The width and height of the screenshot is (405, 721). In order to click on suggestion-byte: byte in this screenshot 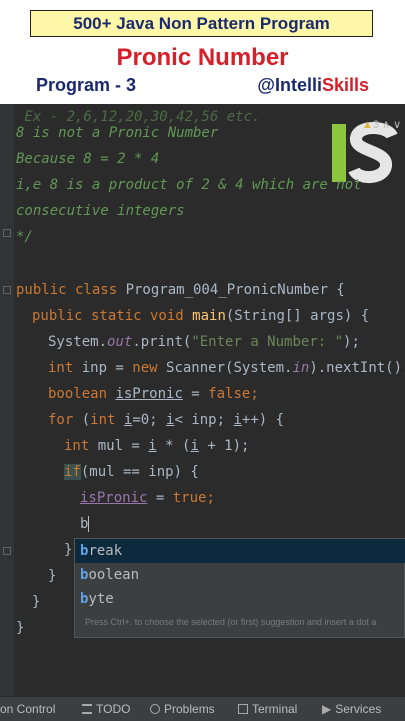, I will do `click(240, 599)`.